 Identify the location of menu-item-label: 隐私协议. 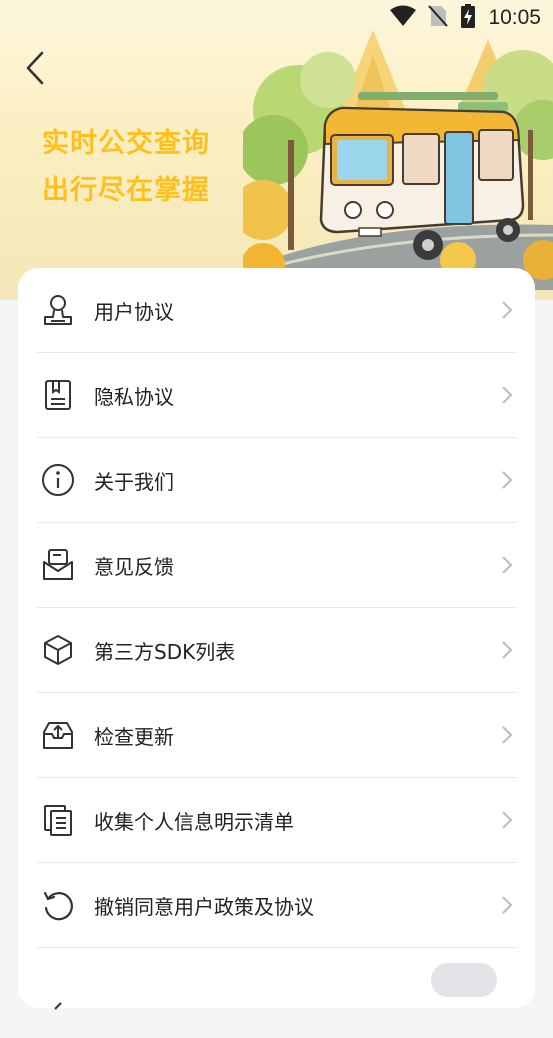
(134, 396).